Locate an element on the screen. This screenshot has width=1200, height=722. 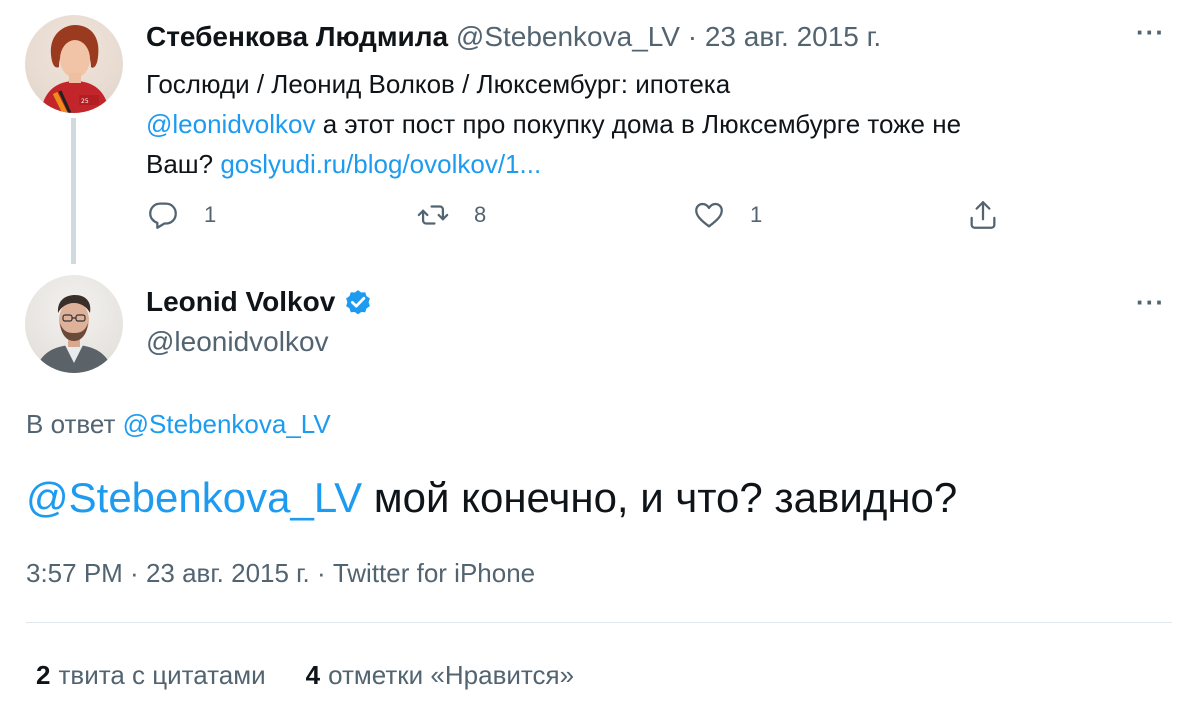
tweet-text-fragment: Ваш? is located at coordinates (183, 164).